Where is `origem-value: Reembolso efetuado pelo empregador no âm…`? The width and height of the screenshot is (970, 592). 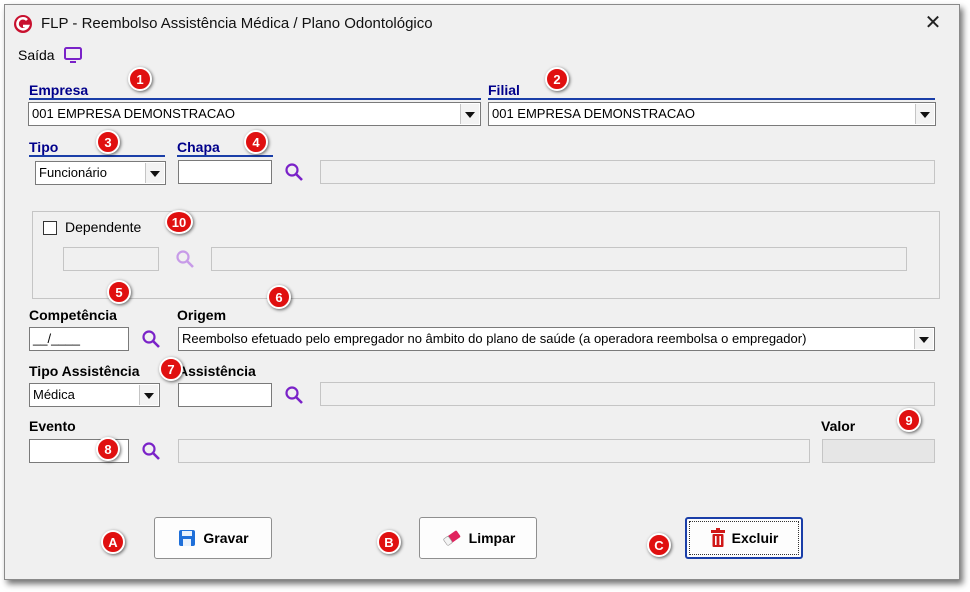 origem-value: Reembolso efetuado pelo empregador no âm… is located at coordinates (494, 338).